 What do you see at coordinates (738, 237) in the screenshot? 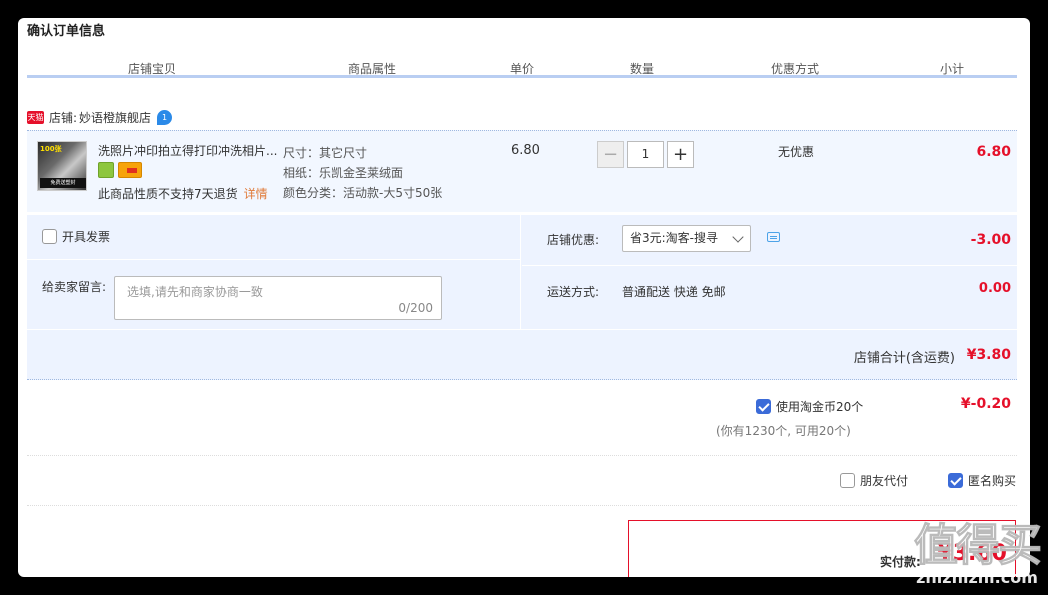
I see `chevron-down-icon` at bounding box center [738, 237].